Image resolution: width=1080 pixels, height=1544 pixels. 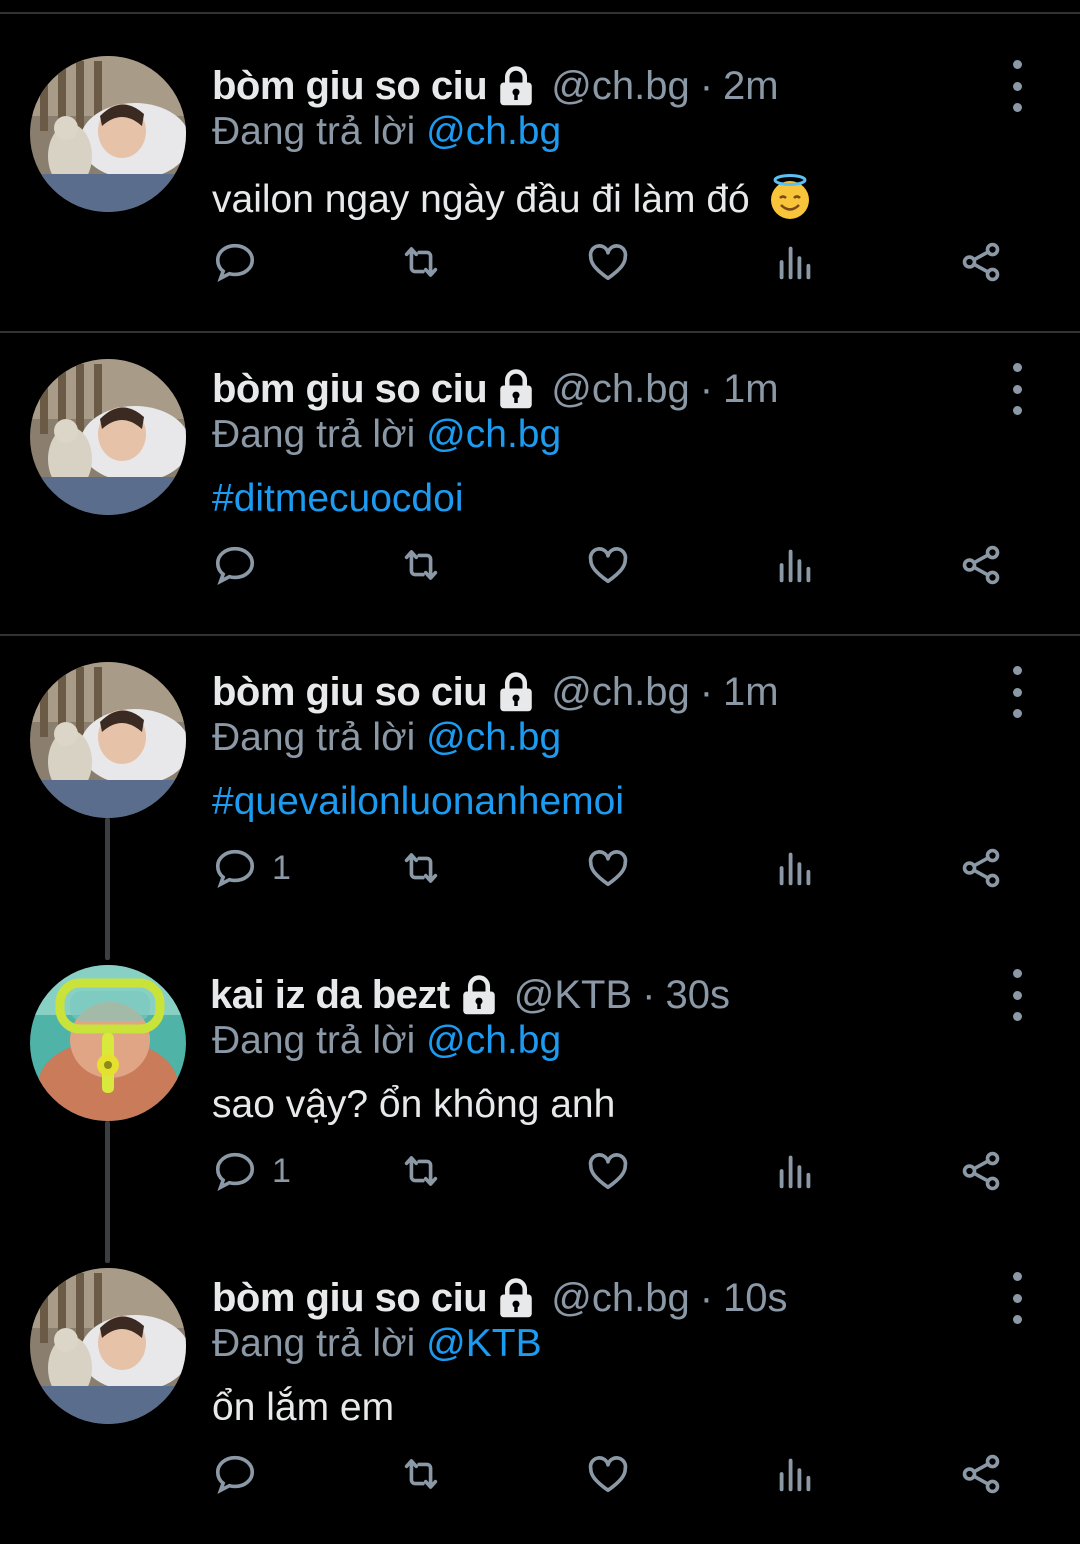 I want to click on tweet-text: #ditmecuocdoi, so click(x=337, y=499).